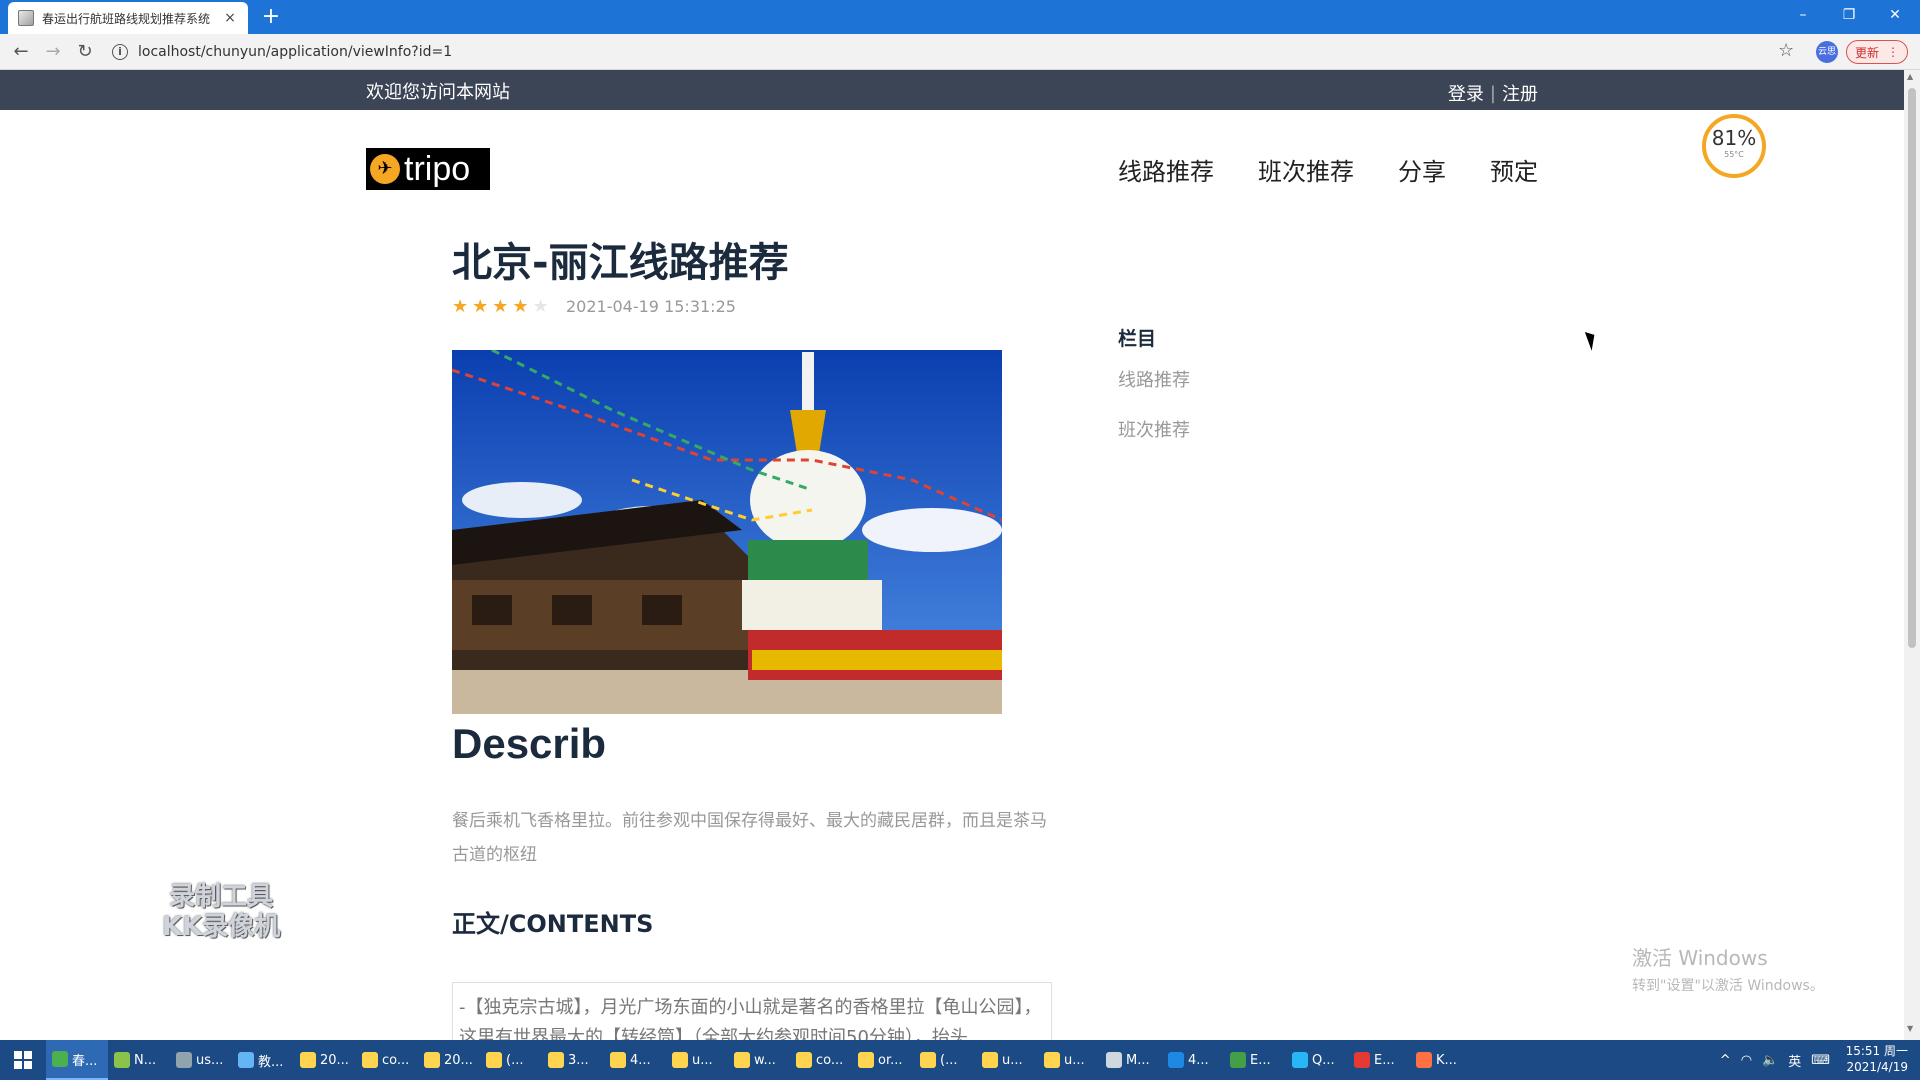 Image resolution: width=1920 pixels, height=1080 pixels. I want to click on auth-links: 登录 | 注册, so click(1493, 93).